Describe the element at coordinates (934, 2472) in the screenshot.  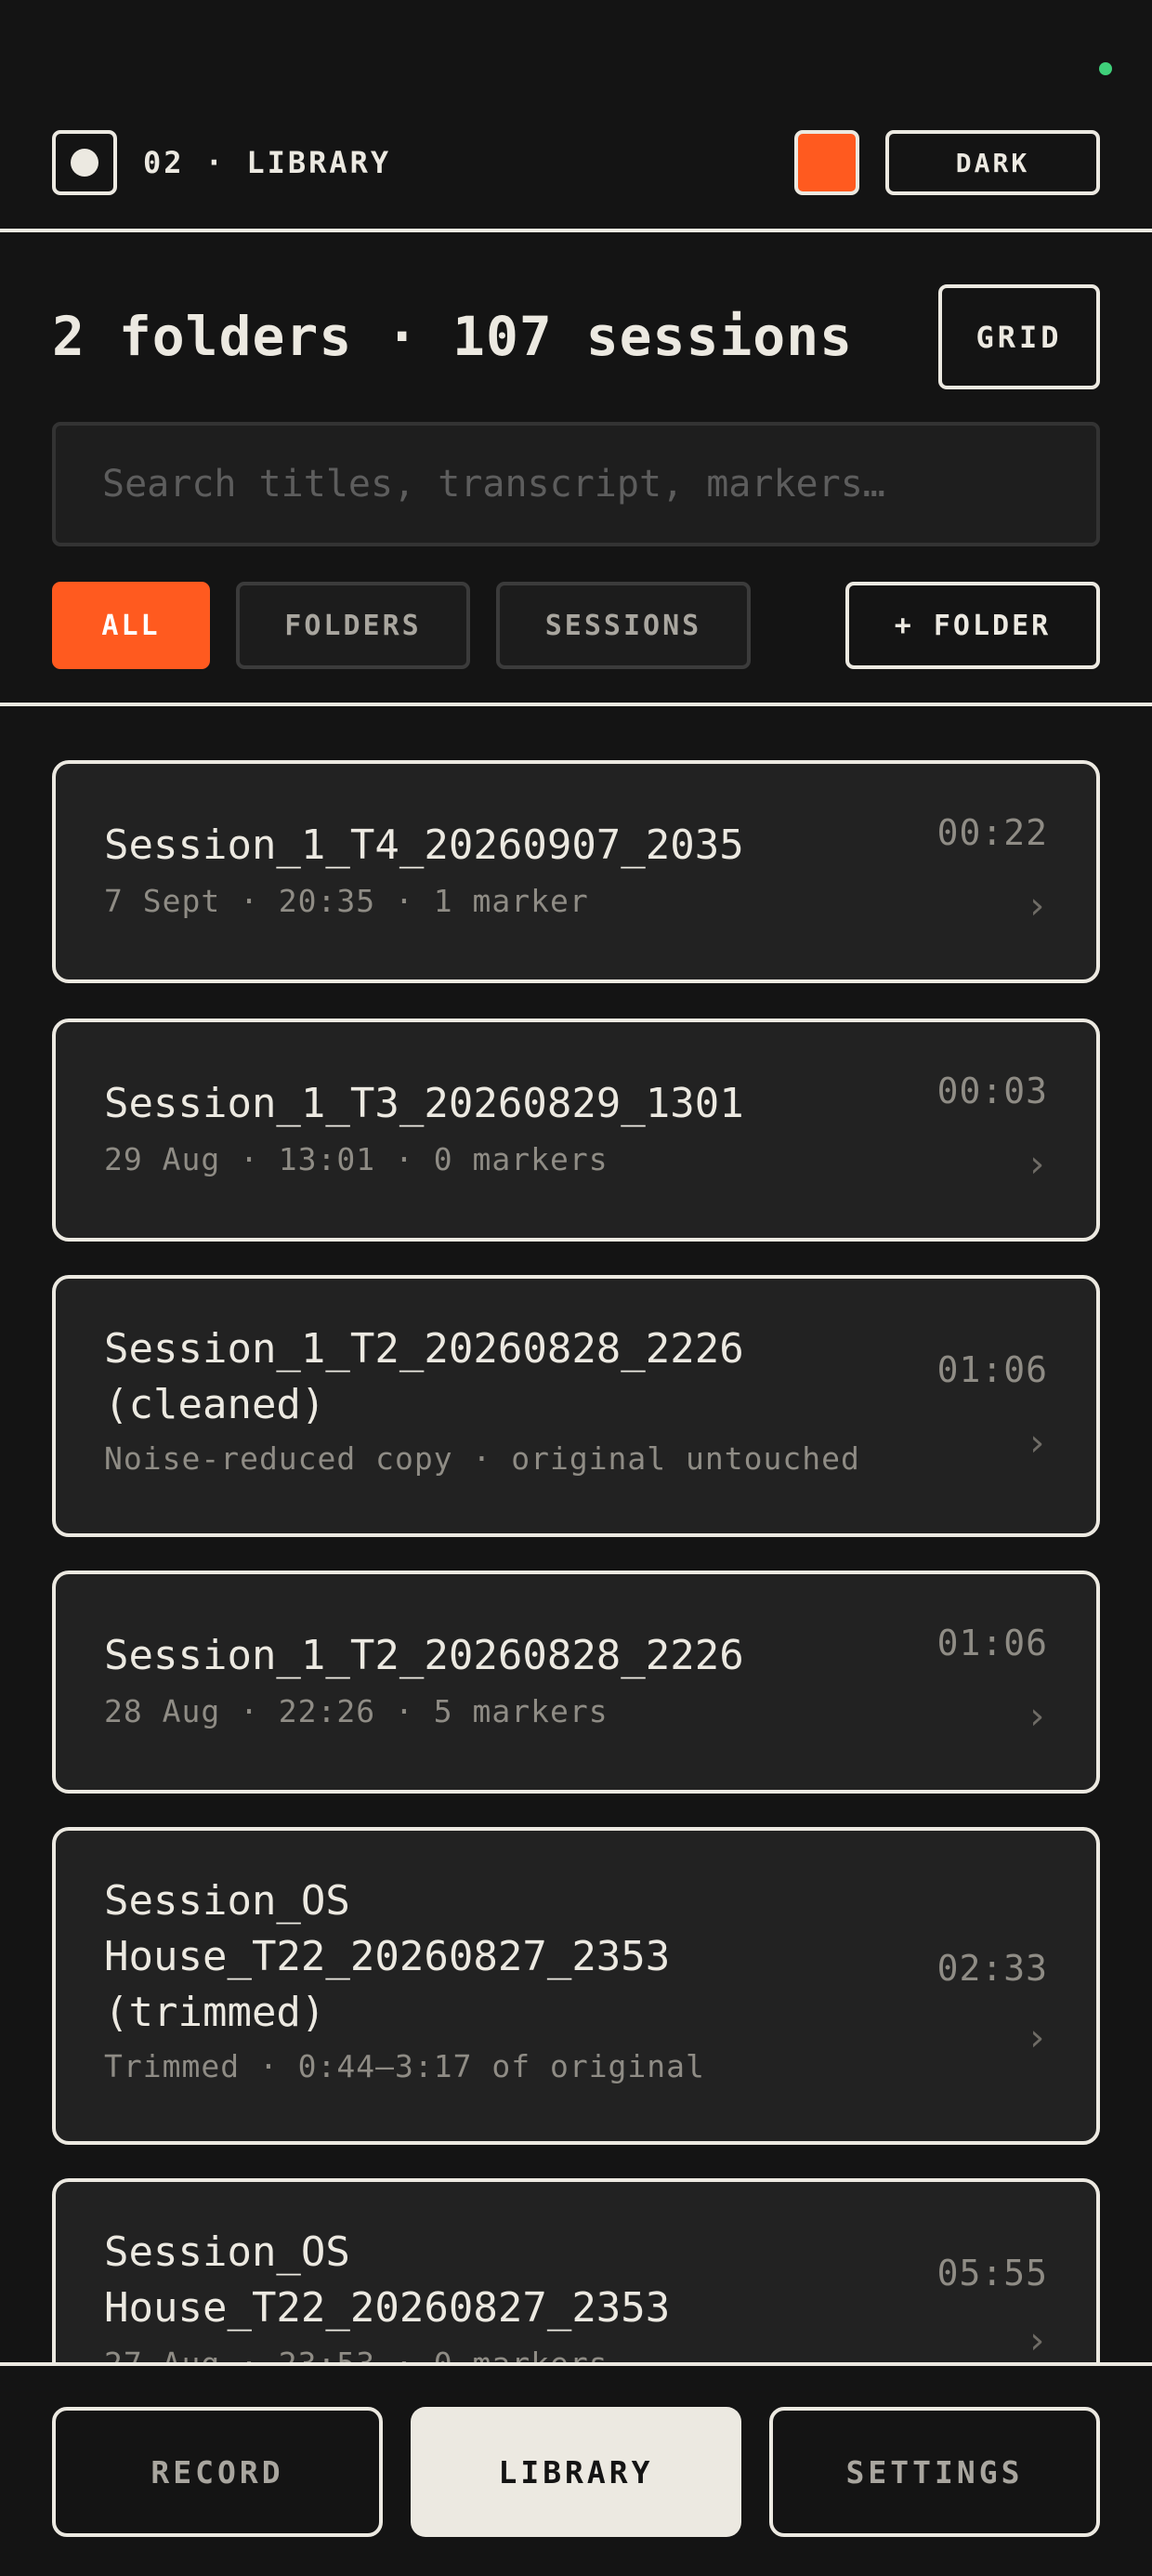
I see `nav-settings-button: SETTINGS` at that location.